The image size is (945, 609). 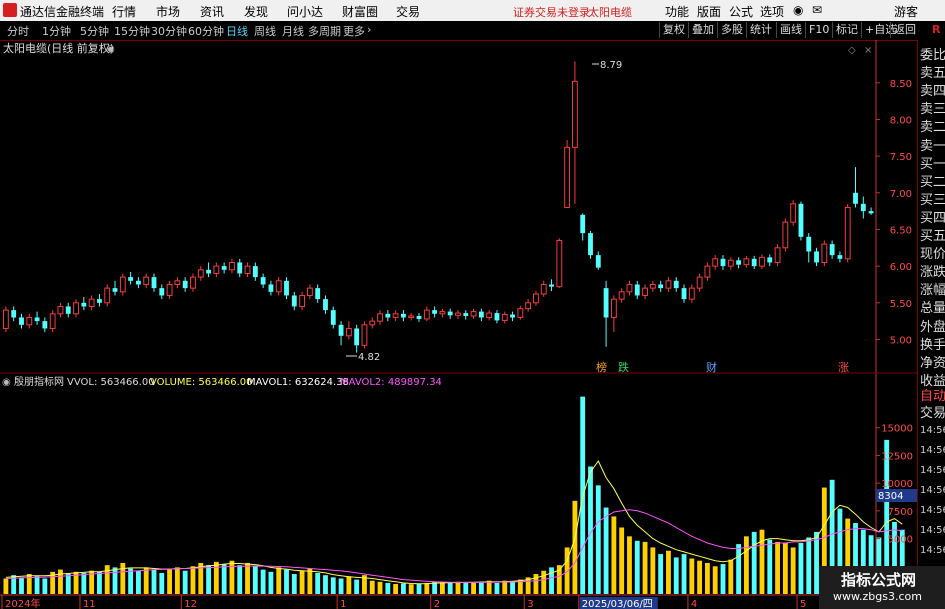 What do you see at coordinates (265, 31) in the screenshot?
I see `period-tab-weekly: 周线` at bounding box center [265, 31].